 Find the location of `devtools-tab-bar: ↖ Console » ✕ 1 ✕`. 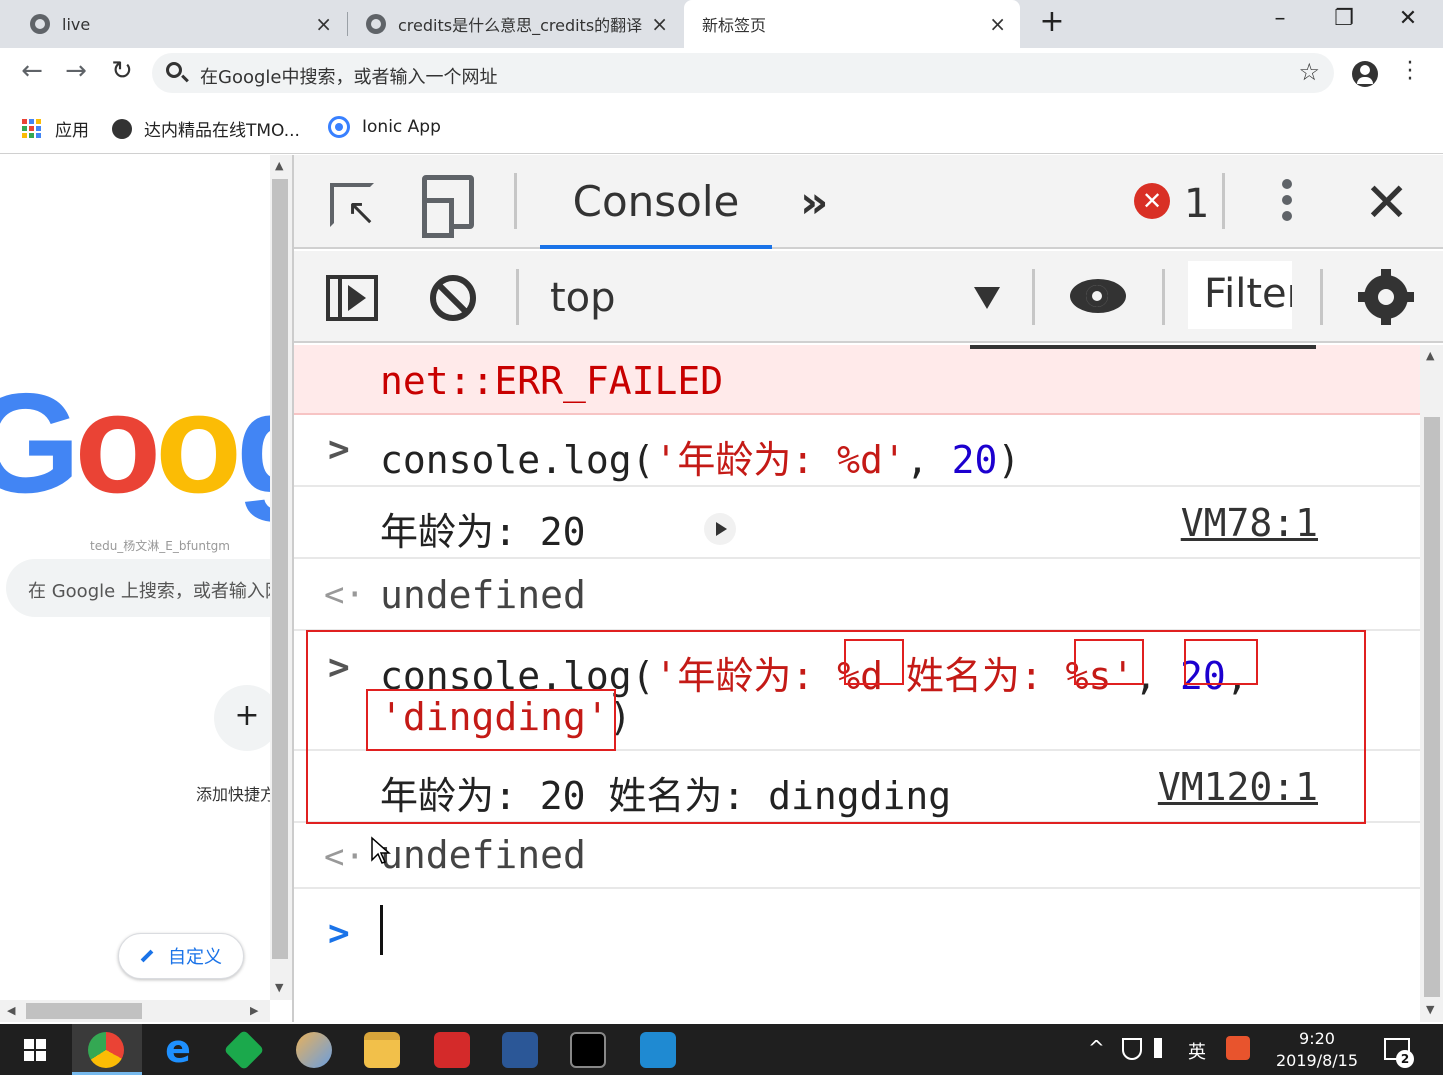

devtools-tab-bar: ↖ Console » ✕ 1 ✕ is located at coordinates (868, 202).